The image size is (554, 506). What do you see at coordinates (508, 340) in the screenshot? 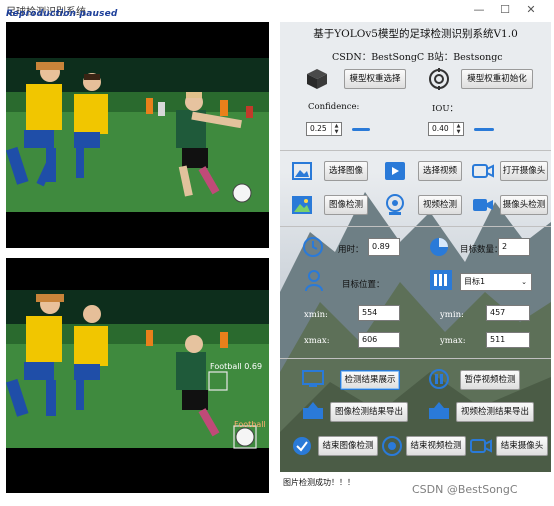
I see `ymax-field: 511` at bounding box center [508, 340].